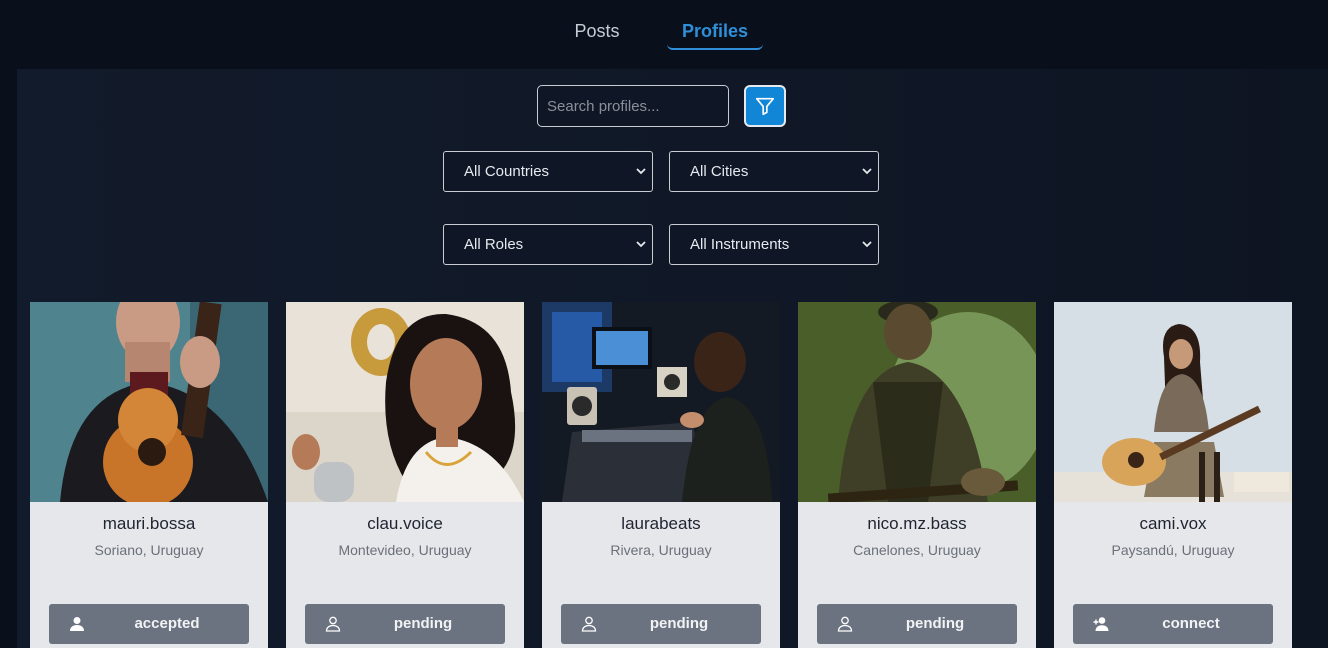 The image size is (1328, 648). I want to click on profile-location: Montevideo, Uruguay, so click(405, 550).